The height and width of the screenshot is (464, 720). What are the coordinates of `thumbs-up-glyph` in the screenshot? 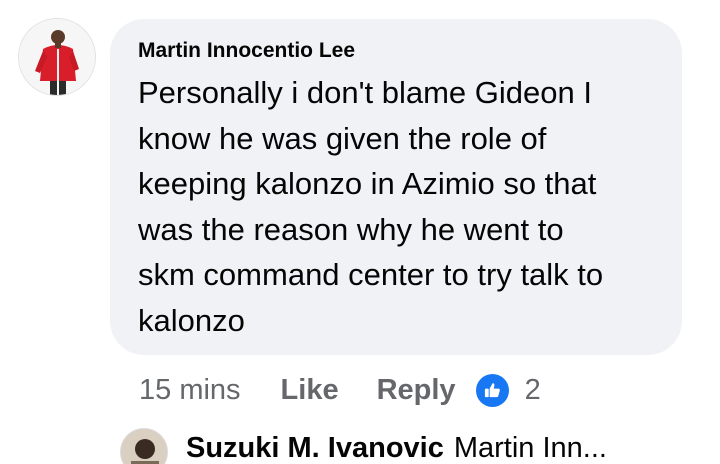 It's located at (492, 389).